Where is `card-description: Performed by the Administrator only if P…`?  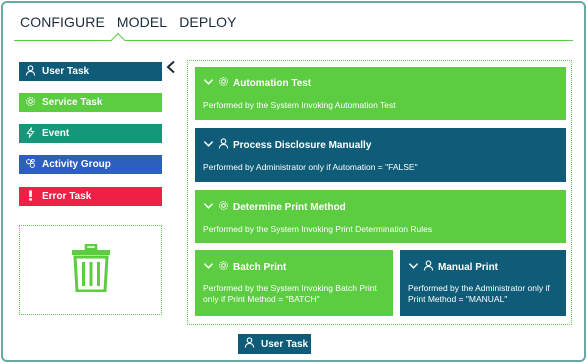 card-description: Performed by the Administrator only if P… is located at coordinates (479, 293).